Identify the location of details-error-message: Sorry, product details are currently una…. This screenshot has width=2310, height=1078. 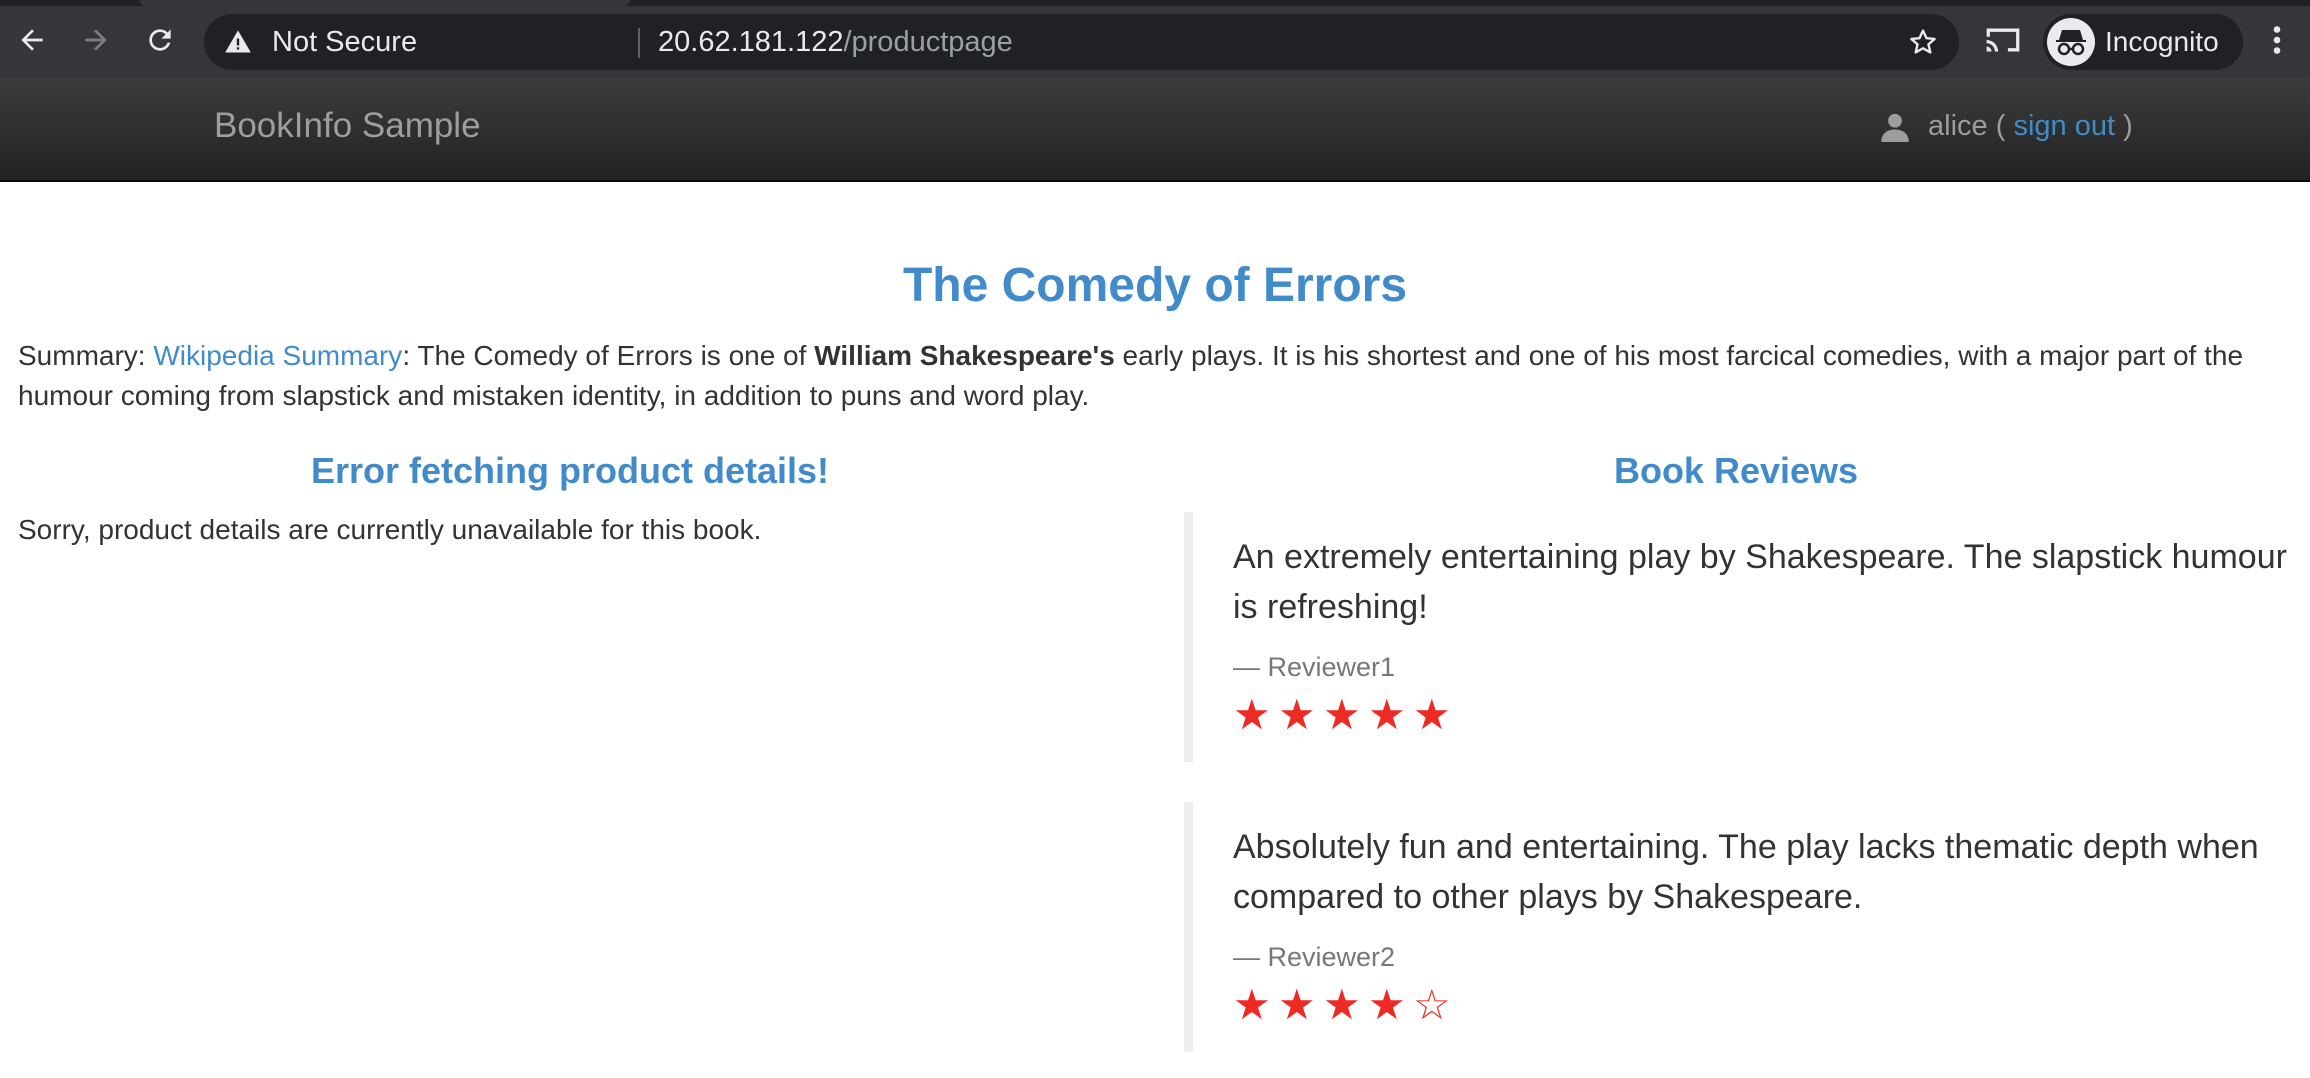
(390, 529).